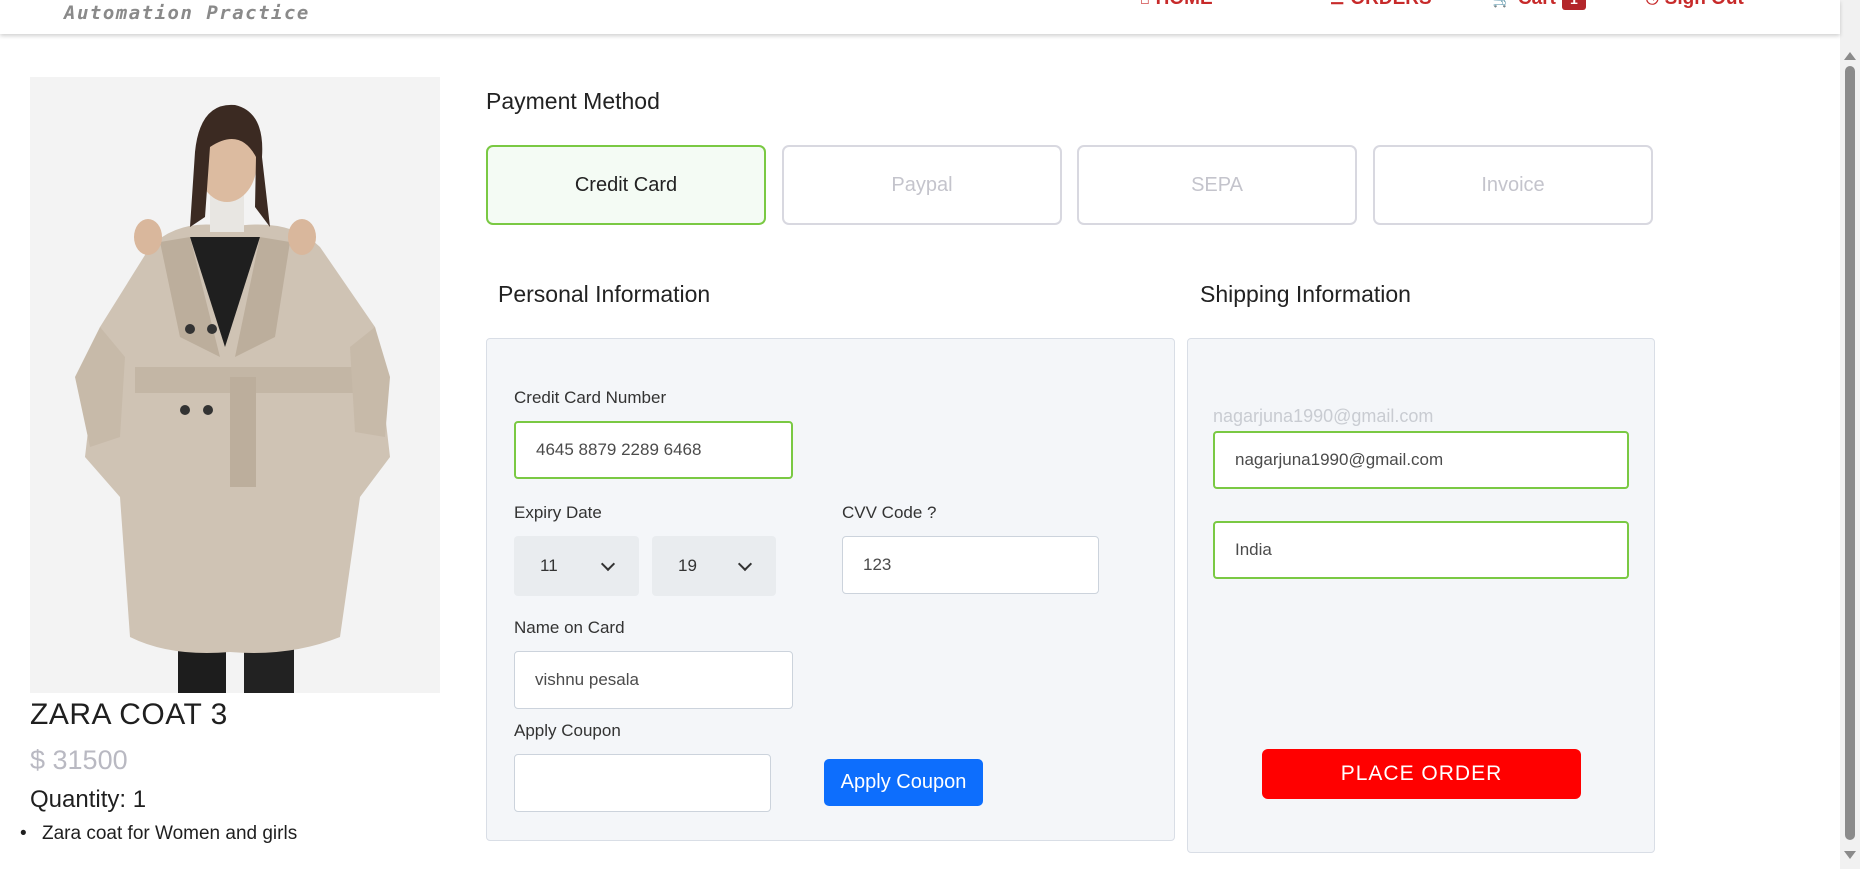 This screenshot has width=1860, height=869. I want to click on product-price: $ 31500, so click(79, 760).